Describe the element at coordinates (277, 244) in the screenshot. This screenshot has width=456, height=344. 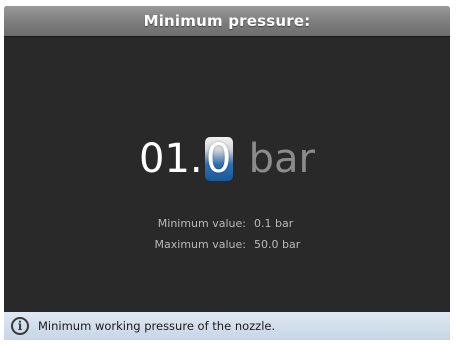
I see `maximum-value: 50.0 bar` at that location.